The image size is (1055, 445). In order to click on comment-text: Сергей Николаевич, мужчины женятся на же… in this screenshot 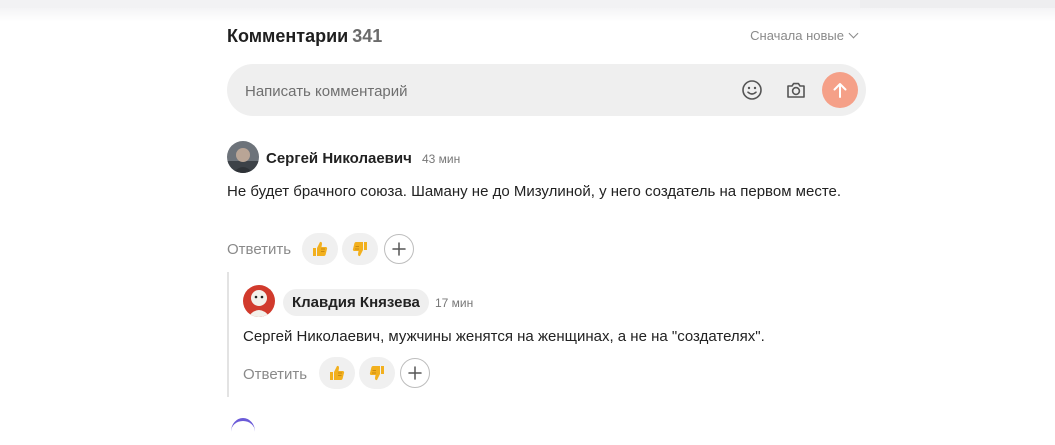, I will do `click(504, 336)`.